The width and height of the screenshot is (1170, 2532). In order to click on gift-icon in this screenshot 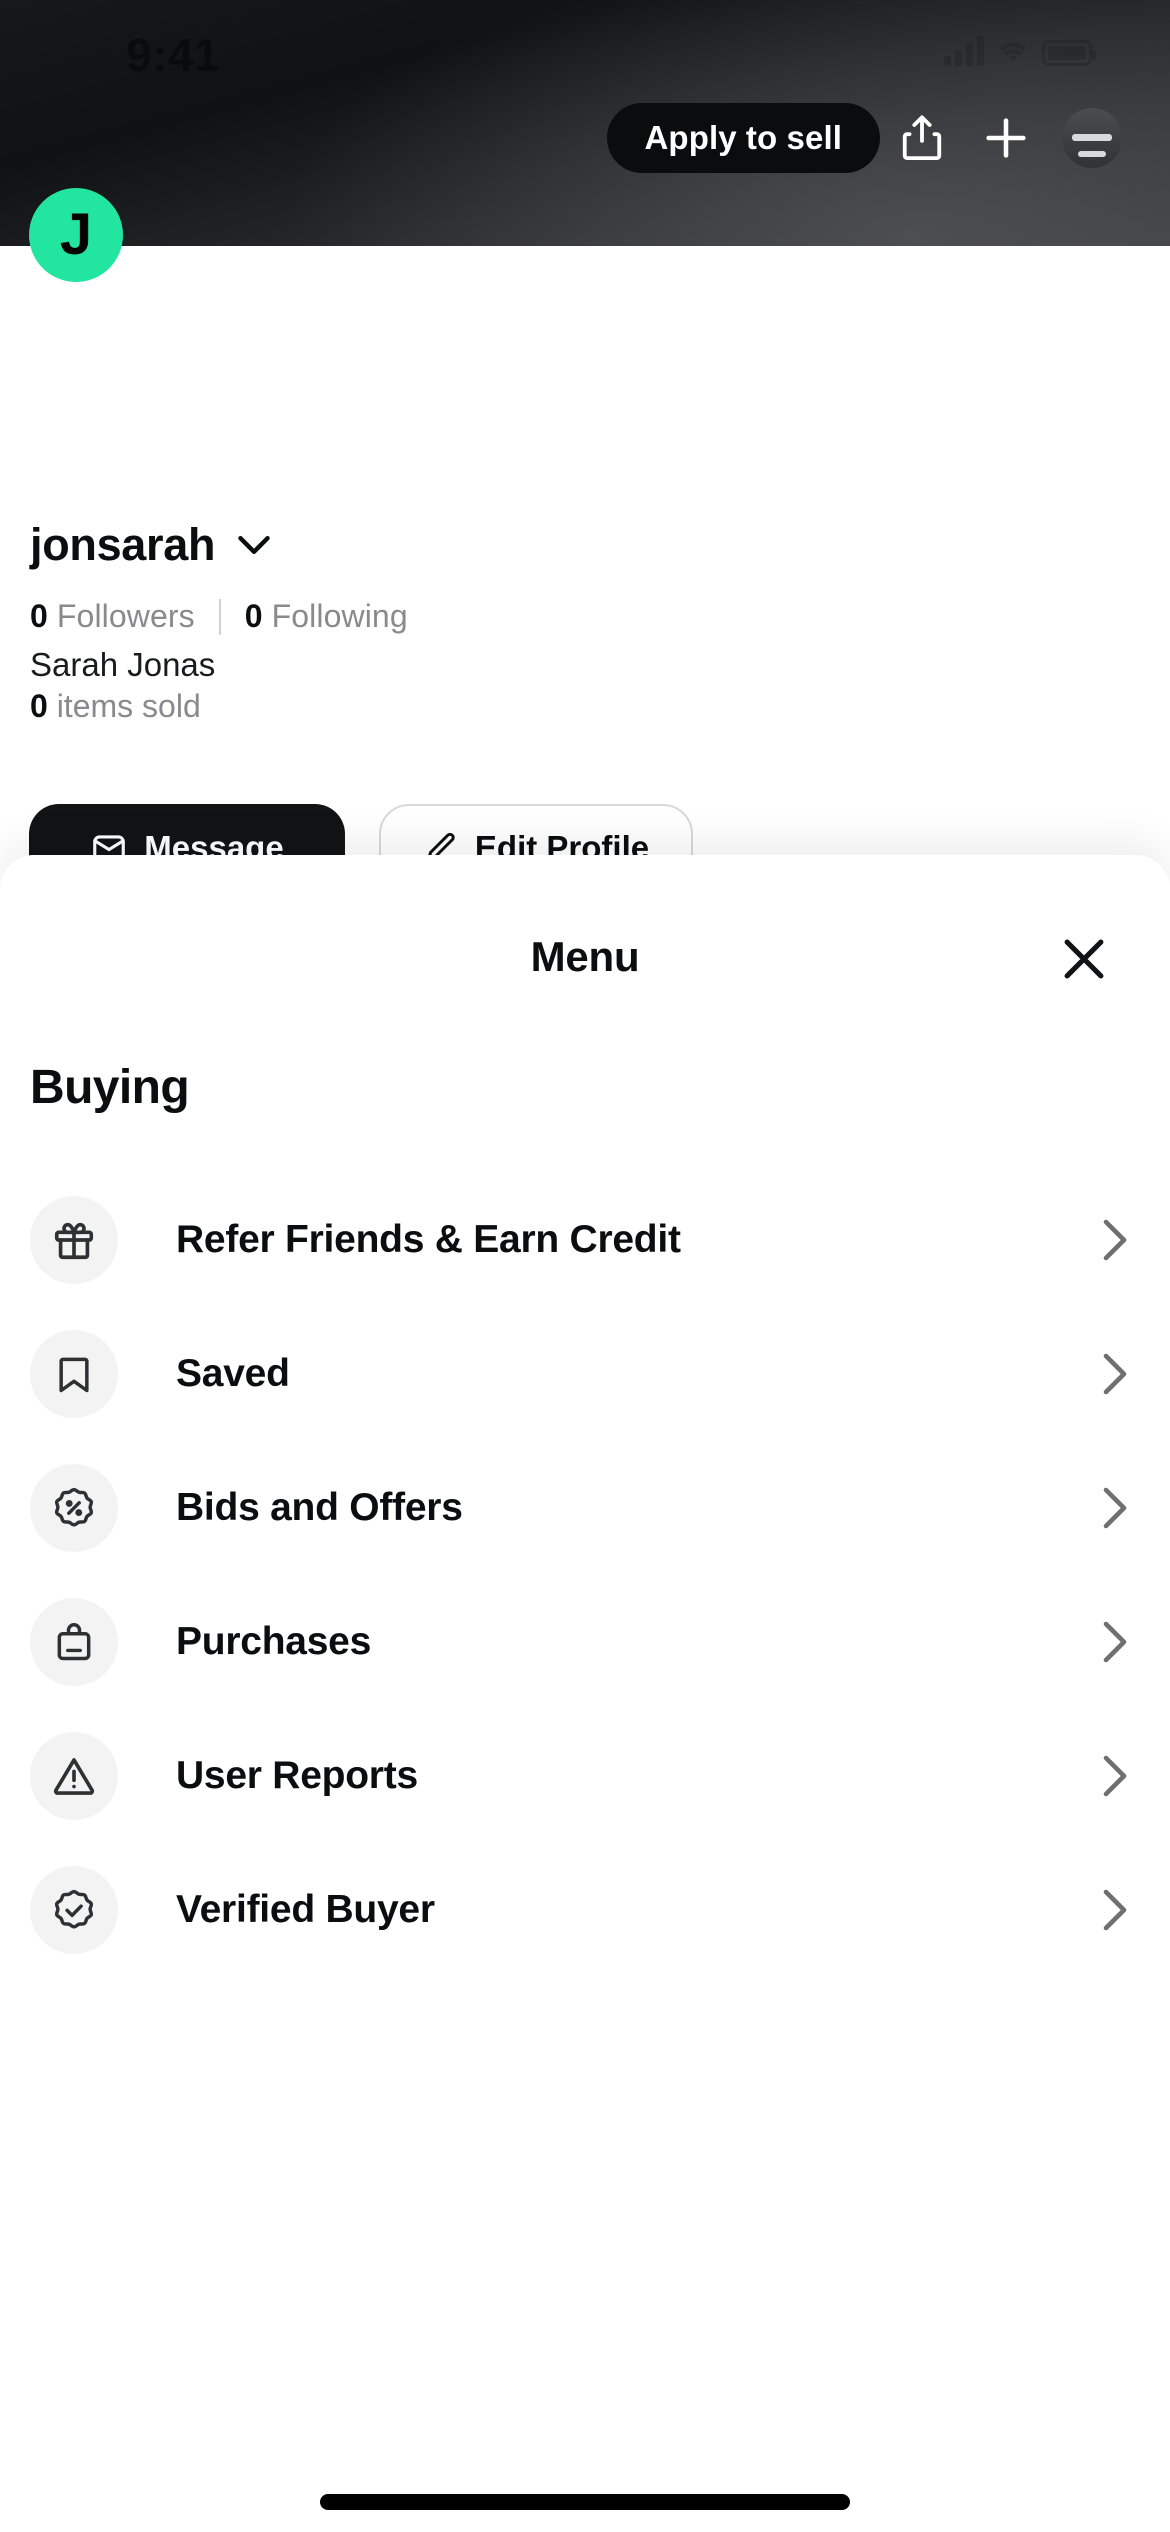, I will do `click(74, 1240)`.